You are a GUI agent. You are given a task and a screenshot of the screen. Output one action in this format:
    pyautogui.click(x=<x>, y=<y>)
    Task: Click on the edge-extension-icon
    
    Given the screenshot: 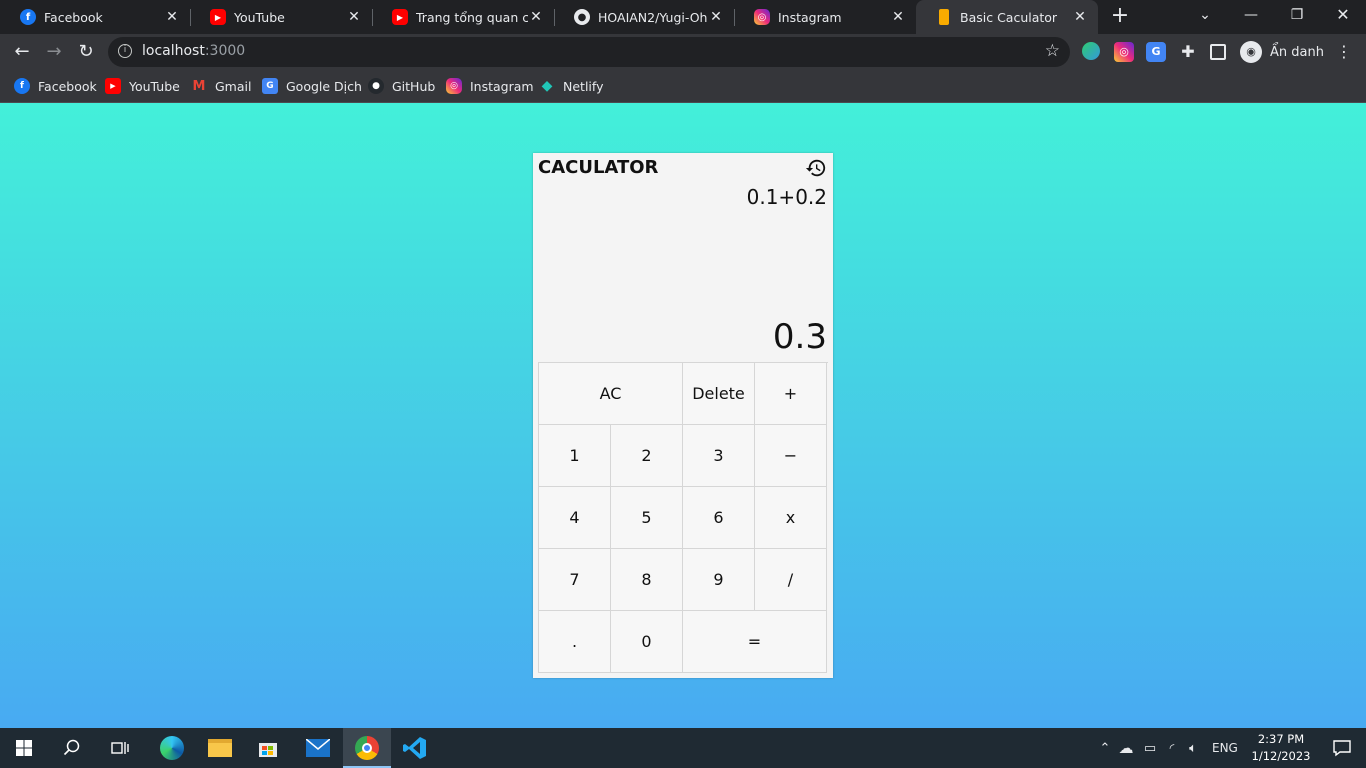 What is the action you would take?
    pyautogui.click(x=1091, y=51)
    